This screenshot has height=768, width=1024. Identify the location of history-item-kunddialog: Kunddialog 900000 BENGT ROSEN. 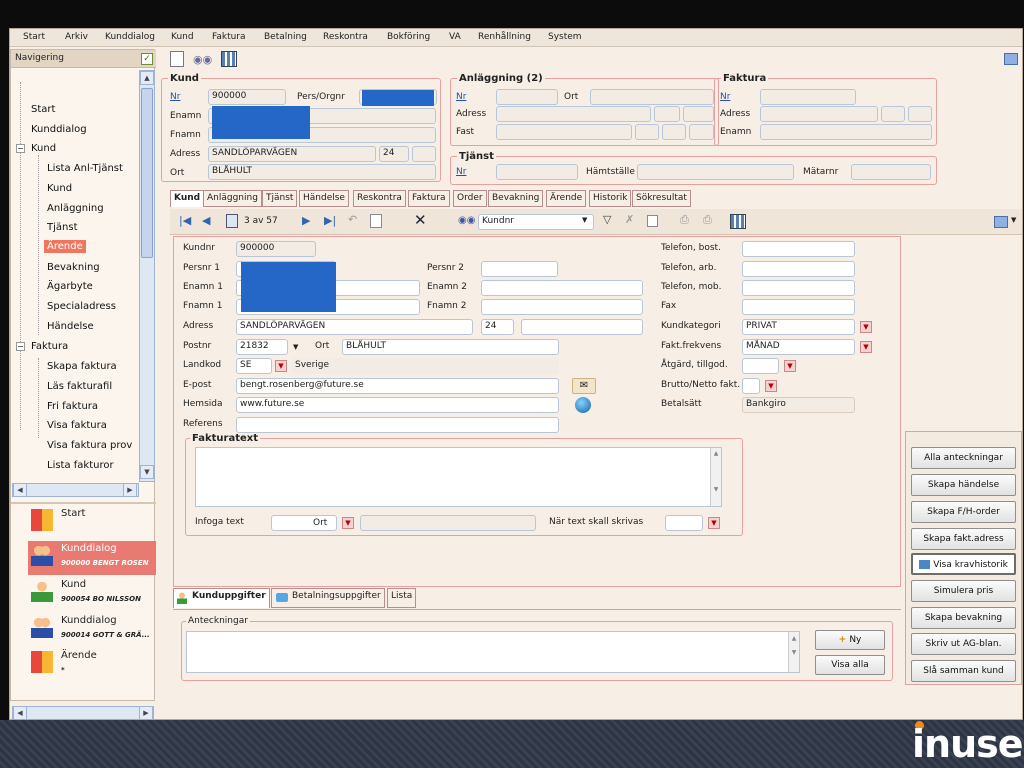
(92, 558).